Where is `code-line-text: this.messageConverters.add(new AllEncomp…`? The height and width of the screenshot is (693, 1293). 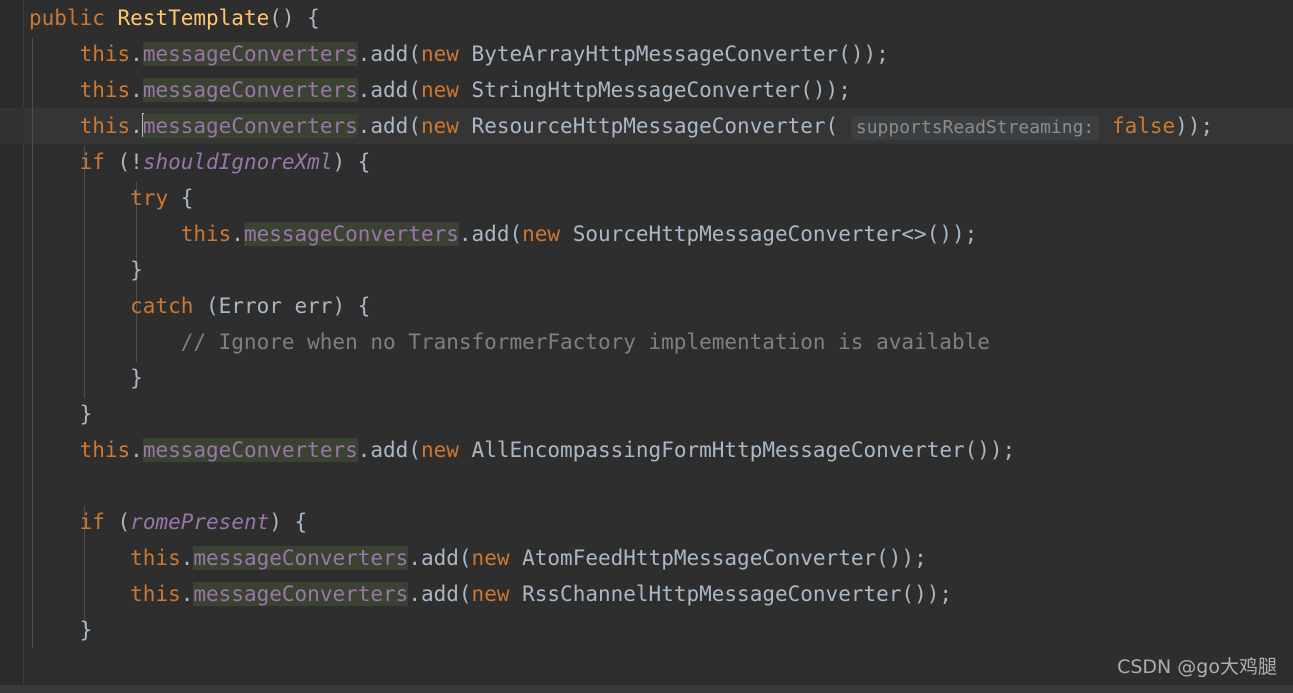
code-line-text: this.messageConverters.add(new AllEncomp… is located at coordinates (520, 450).